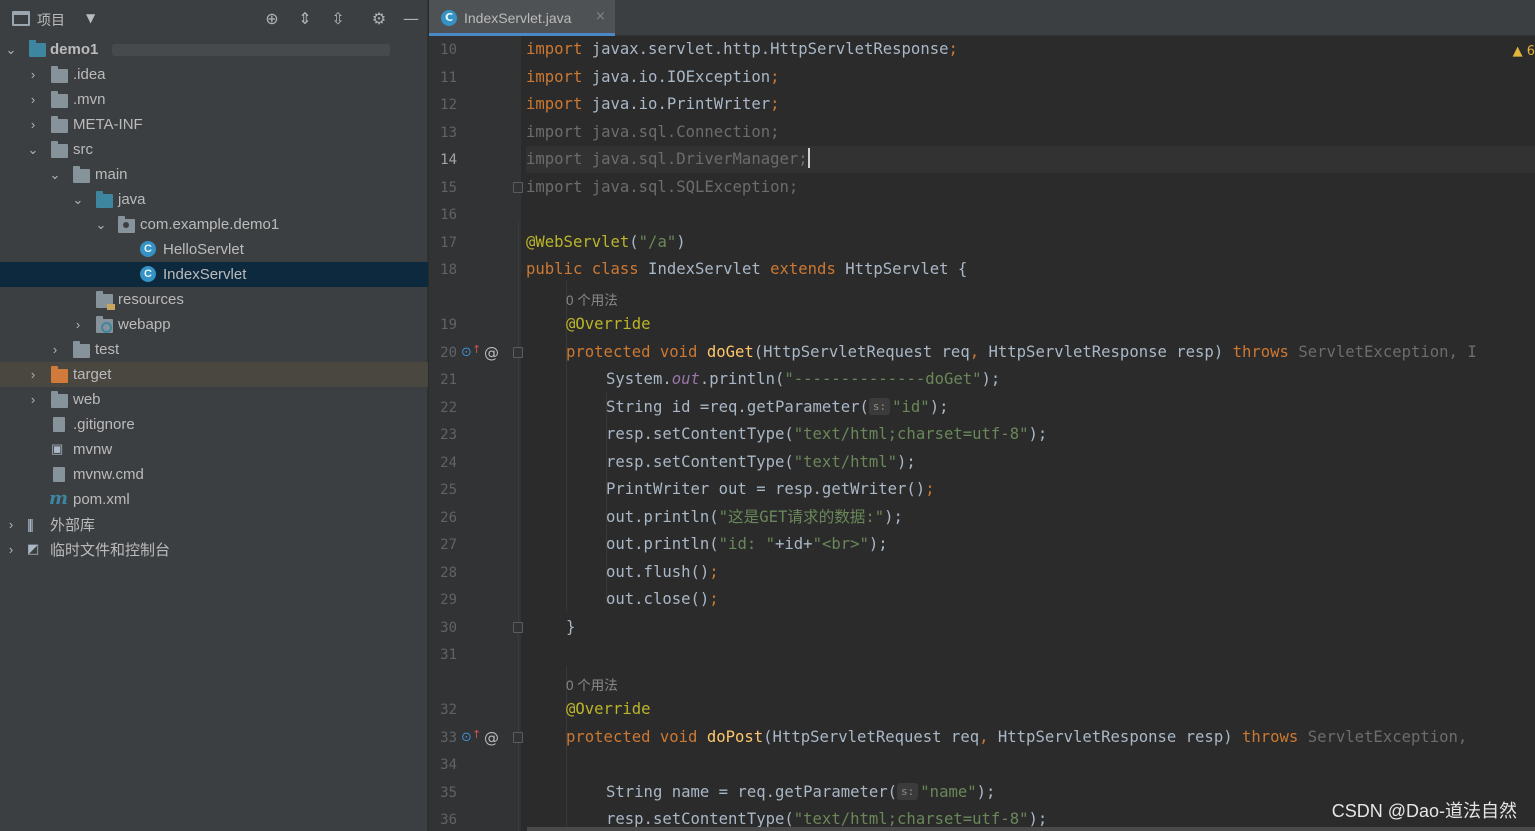 Image resolution: width=1535 pixels, height=831 pixels. I want to click on code-line: @WebServlet("/a"), so click(1030, 242).